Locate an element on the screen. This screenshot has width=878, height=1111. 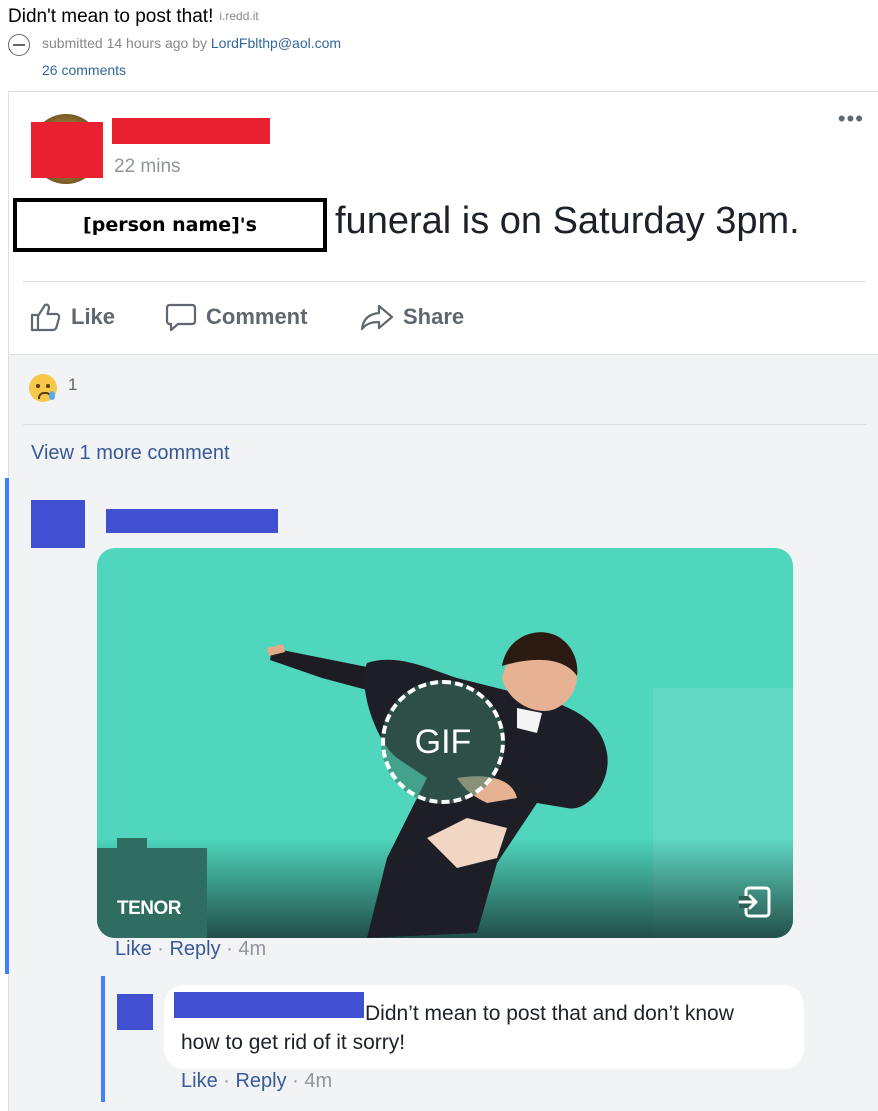
comments-link: 26 comments is located at coordinates (84, 70).